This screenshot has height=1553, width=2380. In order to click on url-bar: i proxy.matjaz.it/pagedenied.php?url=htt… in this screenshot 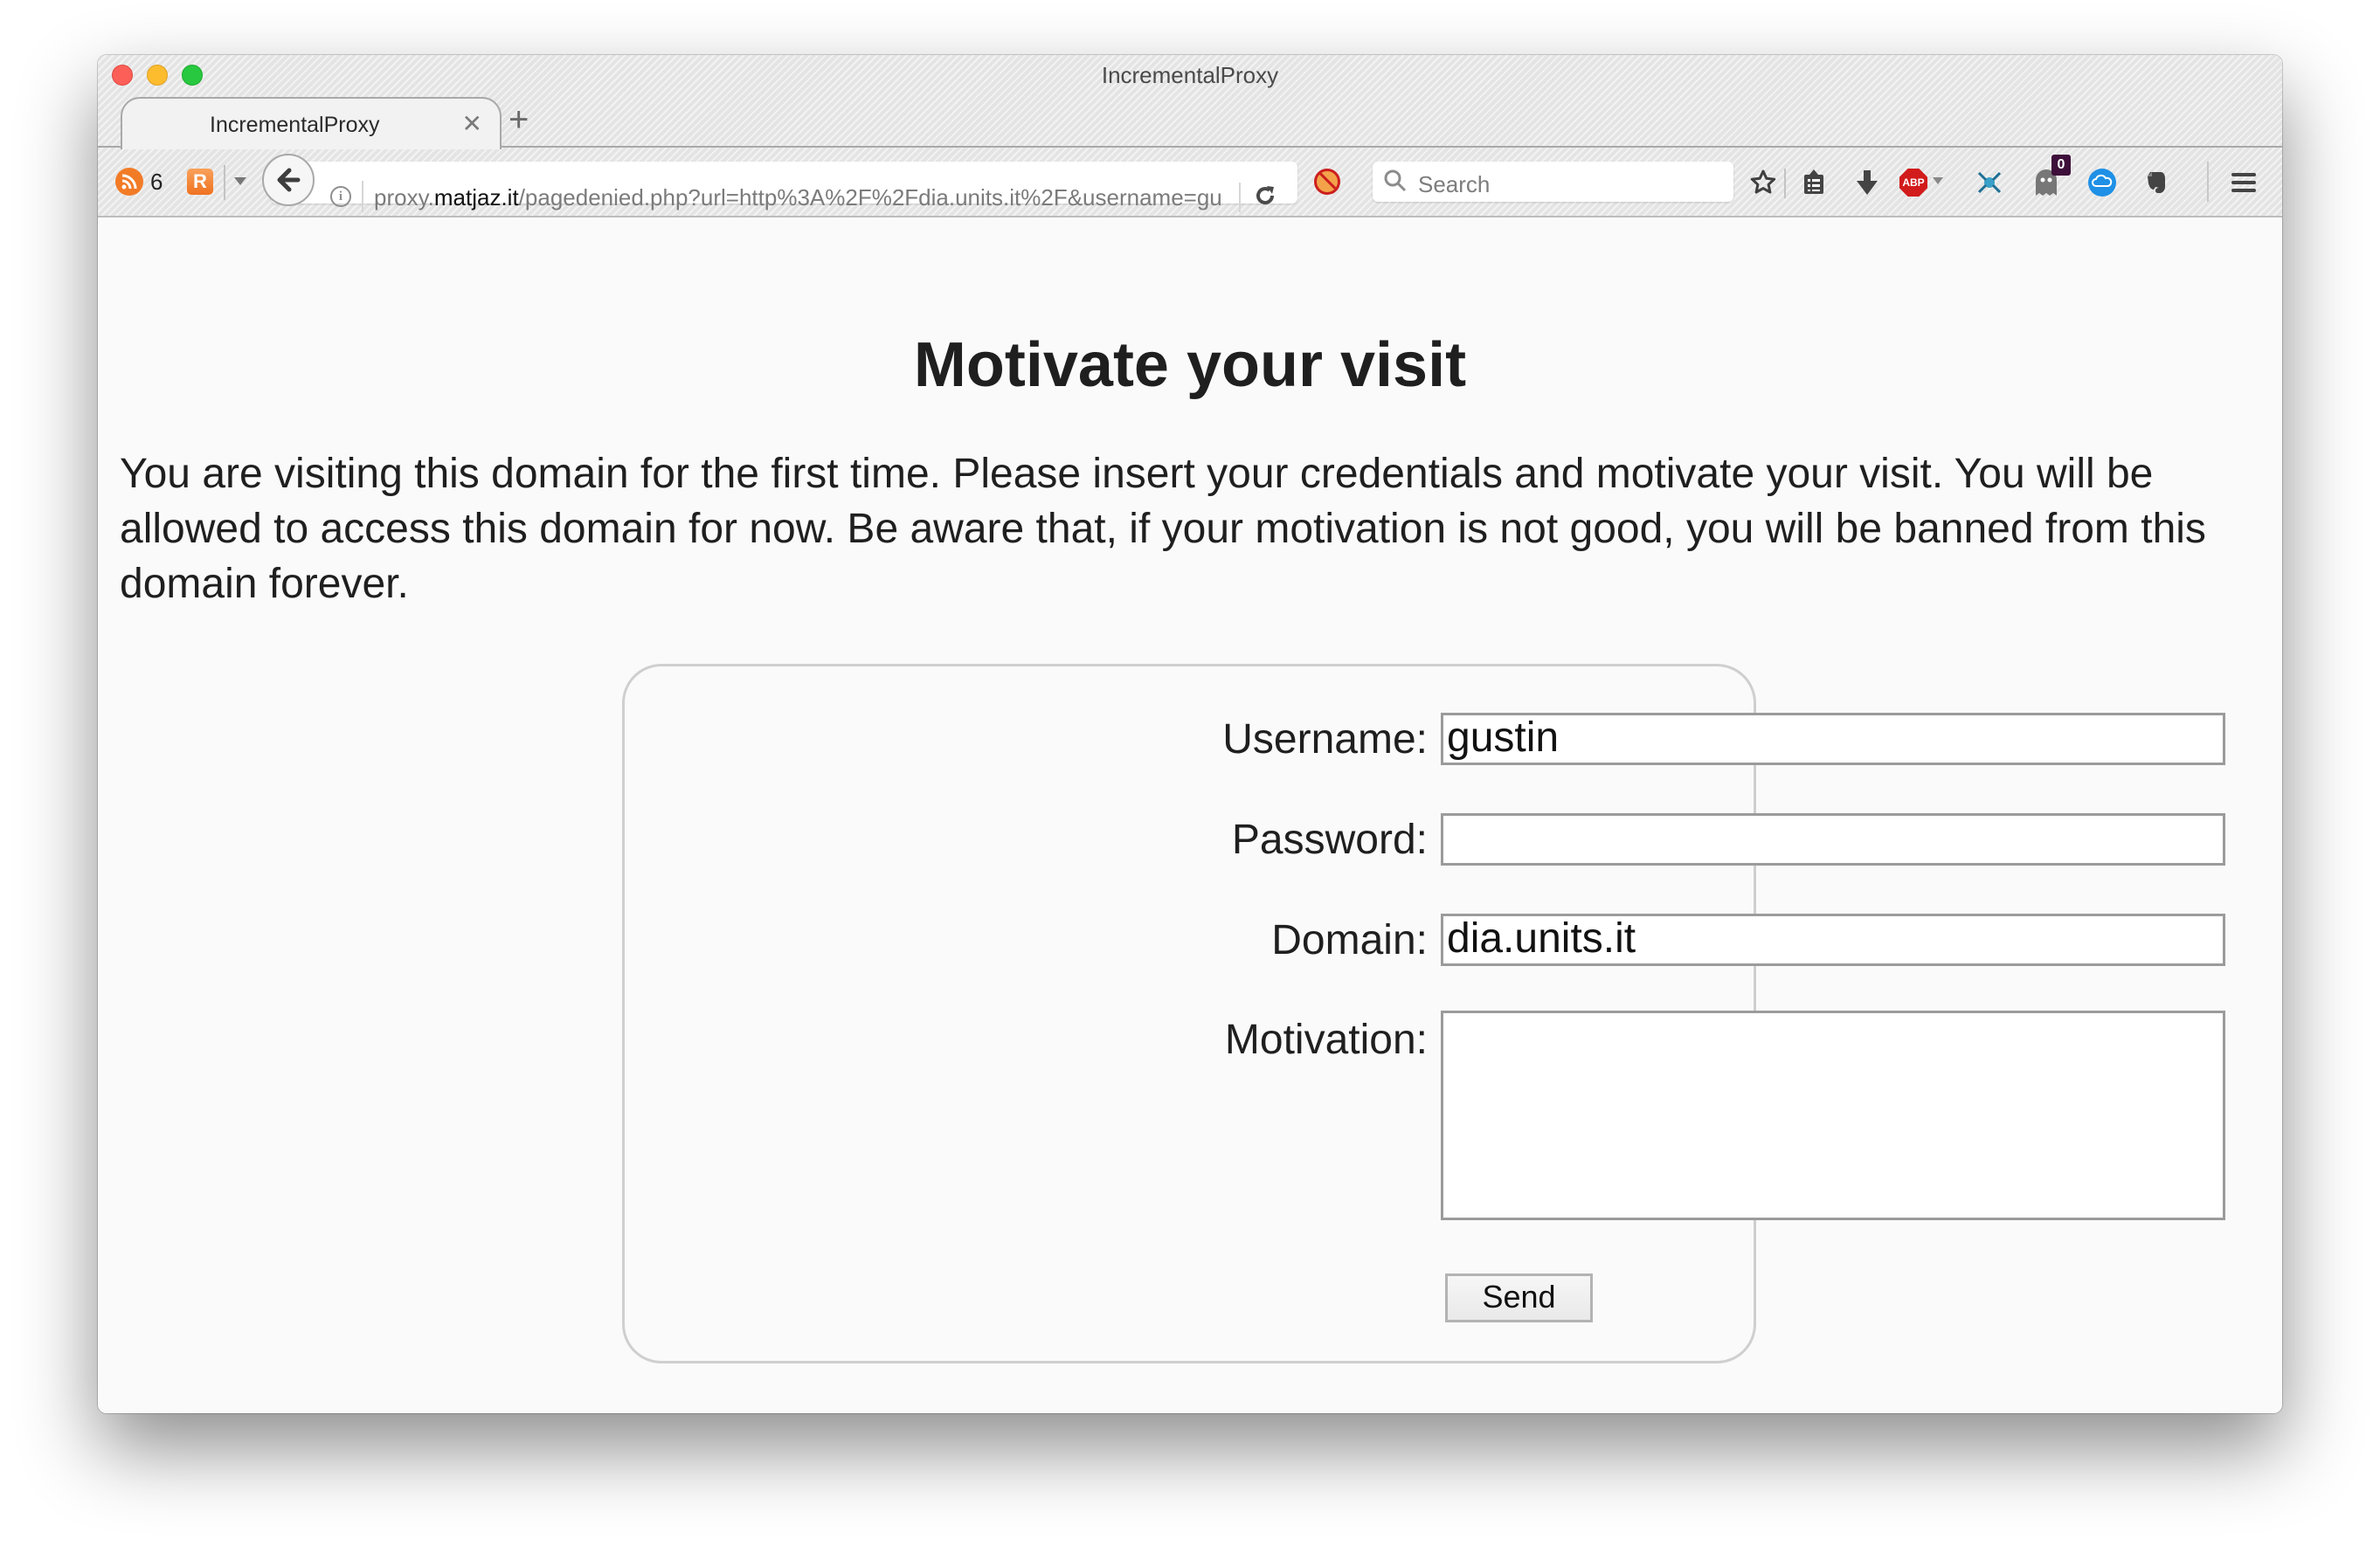, I will do `click(784, 187)`.